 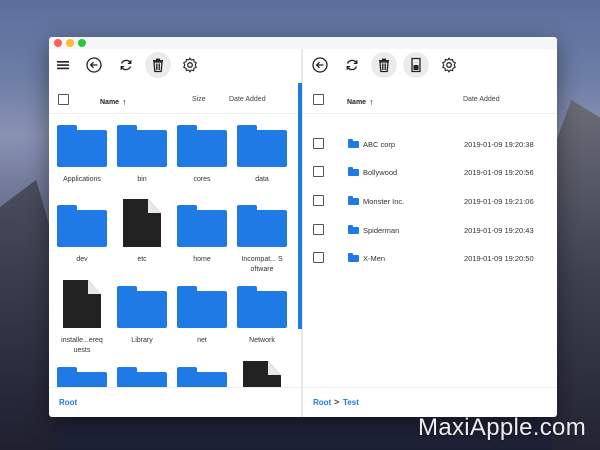 I want to click on item-date: 2019-01-09 19:20:56, so click(x=499, y=172).